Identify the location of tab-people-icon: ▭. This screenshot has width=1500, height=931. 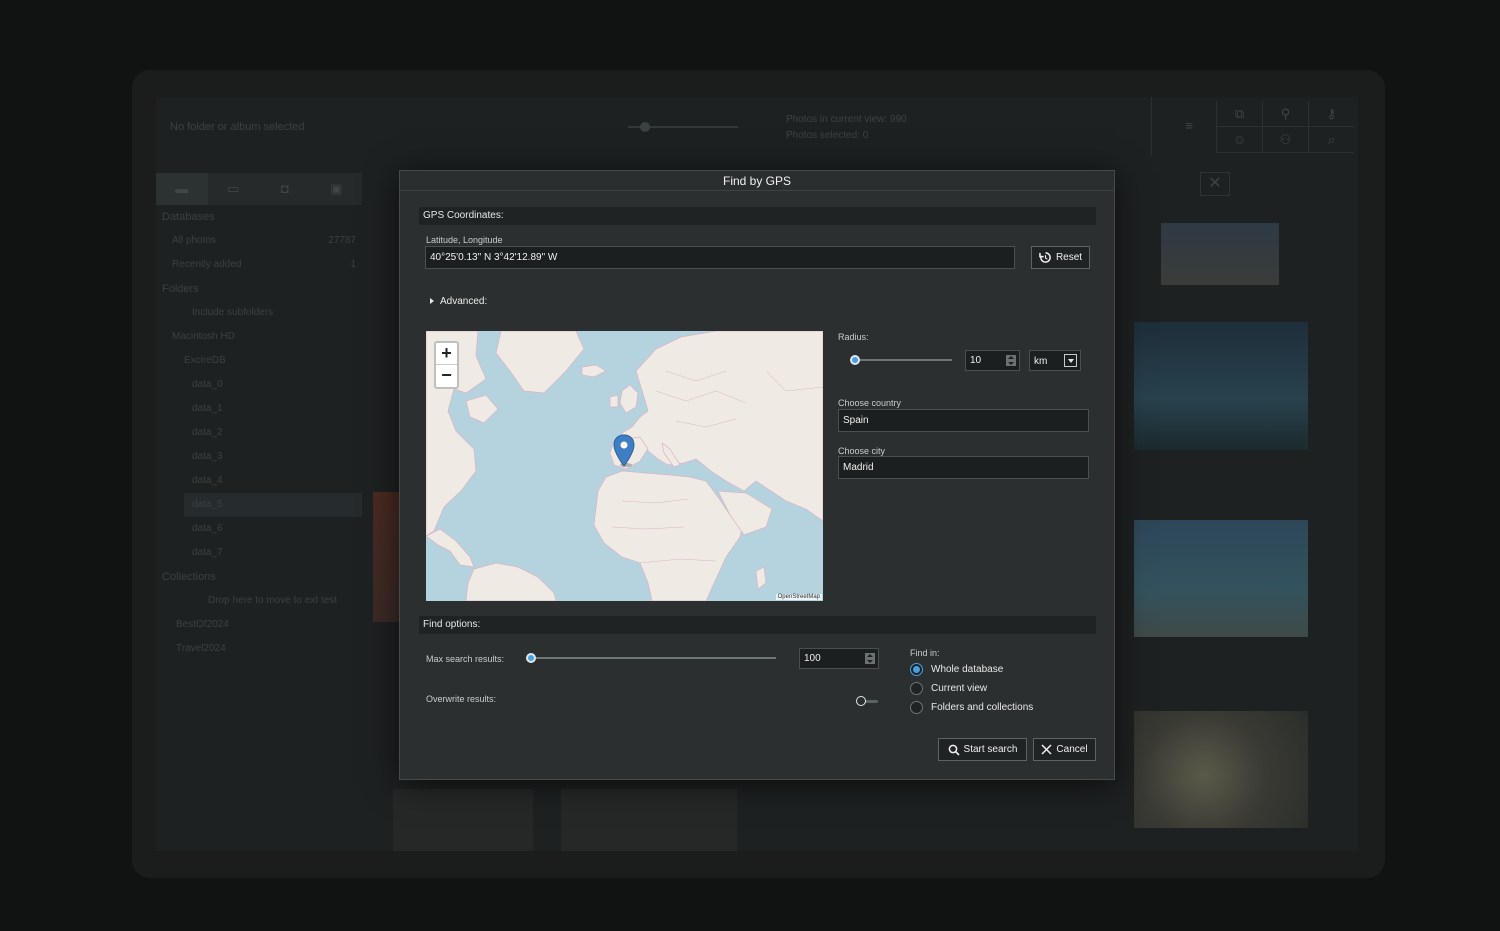
(234, 189).